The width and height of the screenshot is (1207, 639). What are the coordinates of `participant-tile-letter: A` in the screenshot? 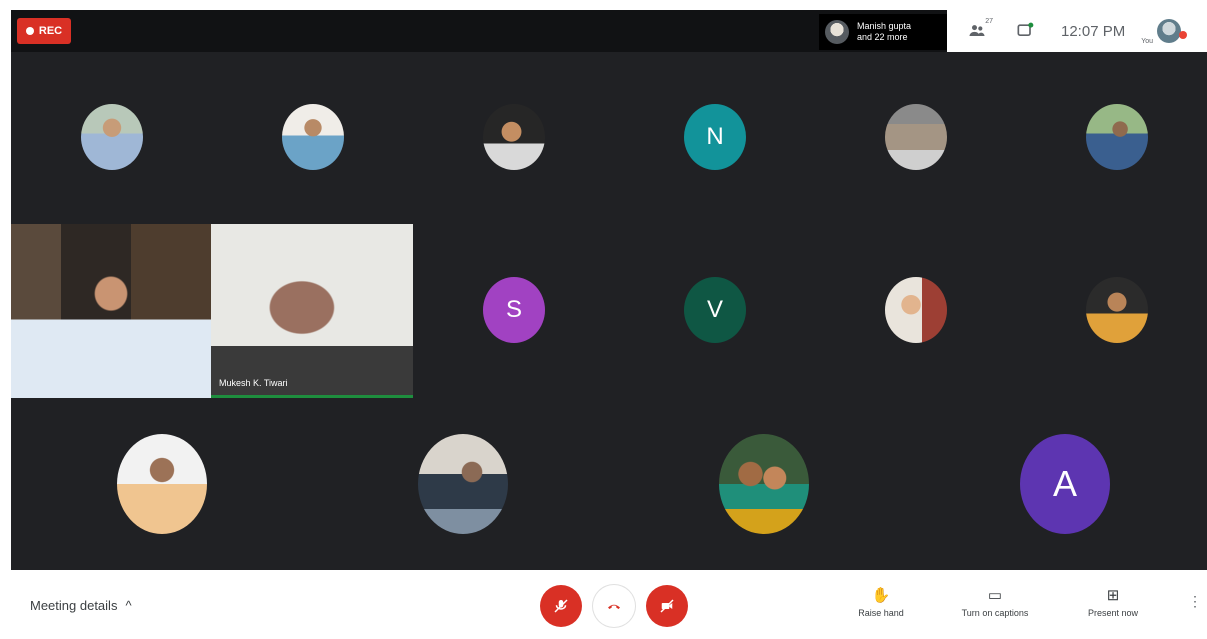 It's located at (1065, 484).